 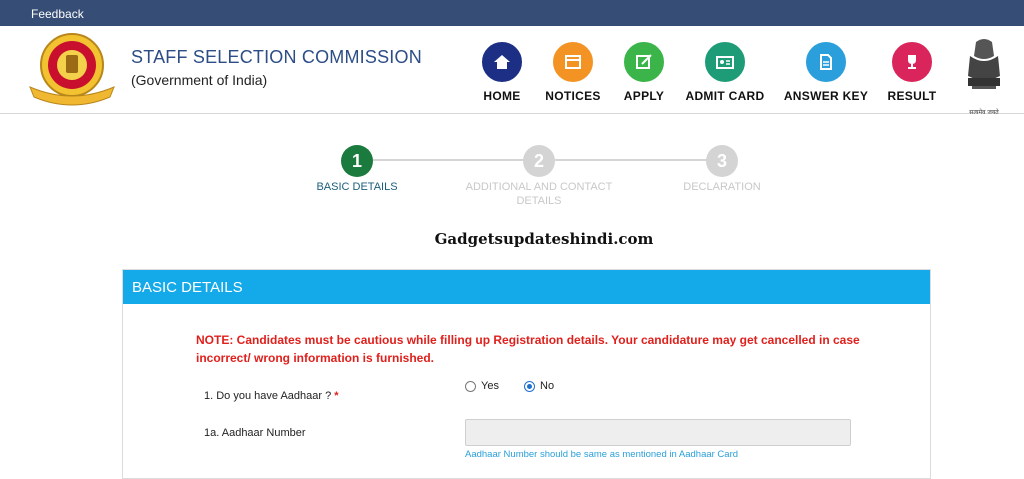 I want to click on apply-icon, so click(x=644, y=62).